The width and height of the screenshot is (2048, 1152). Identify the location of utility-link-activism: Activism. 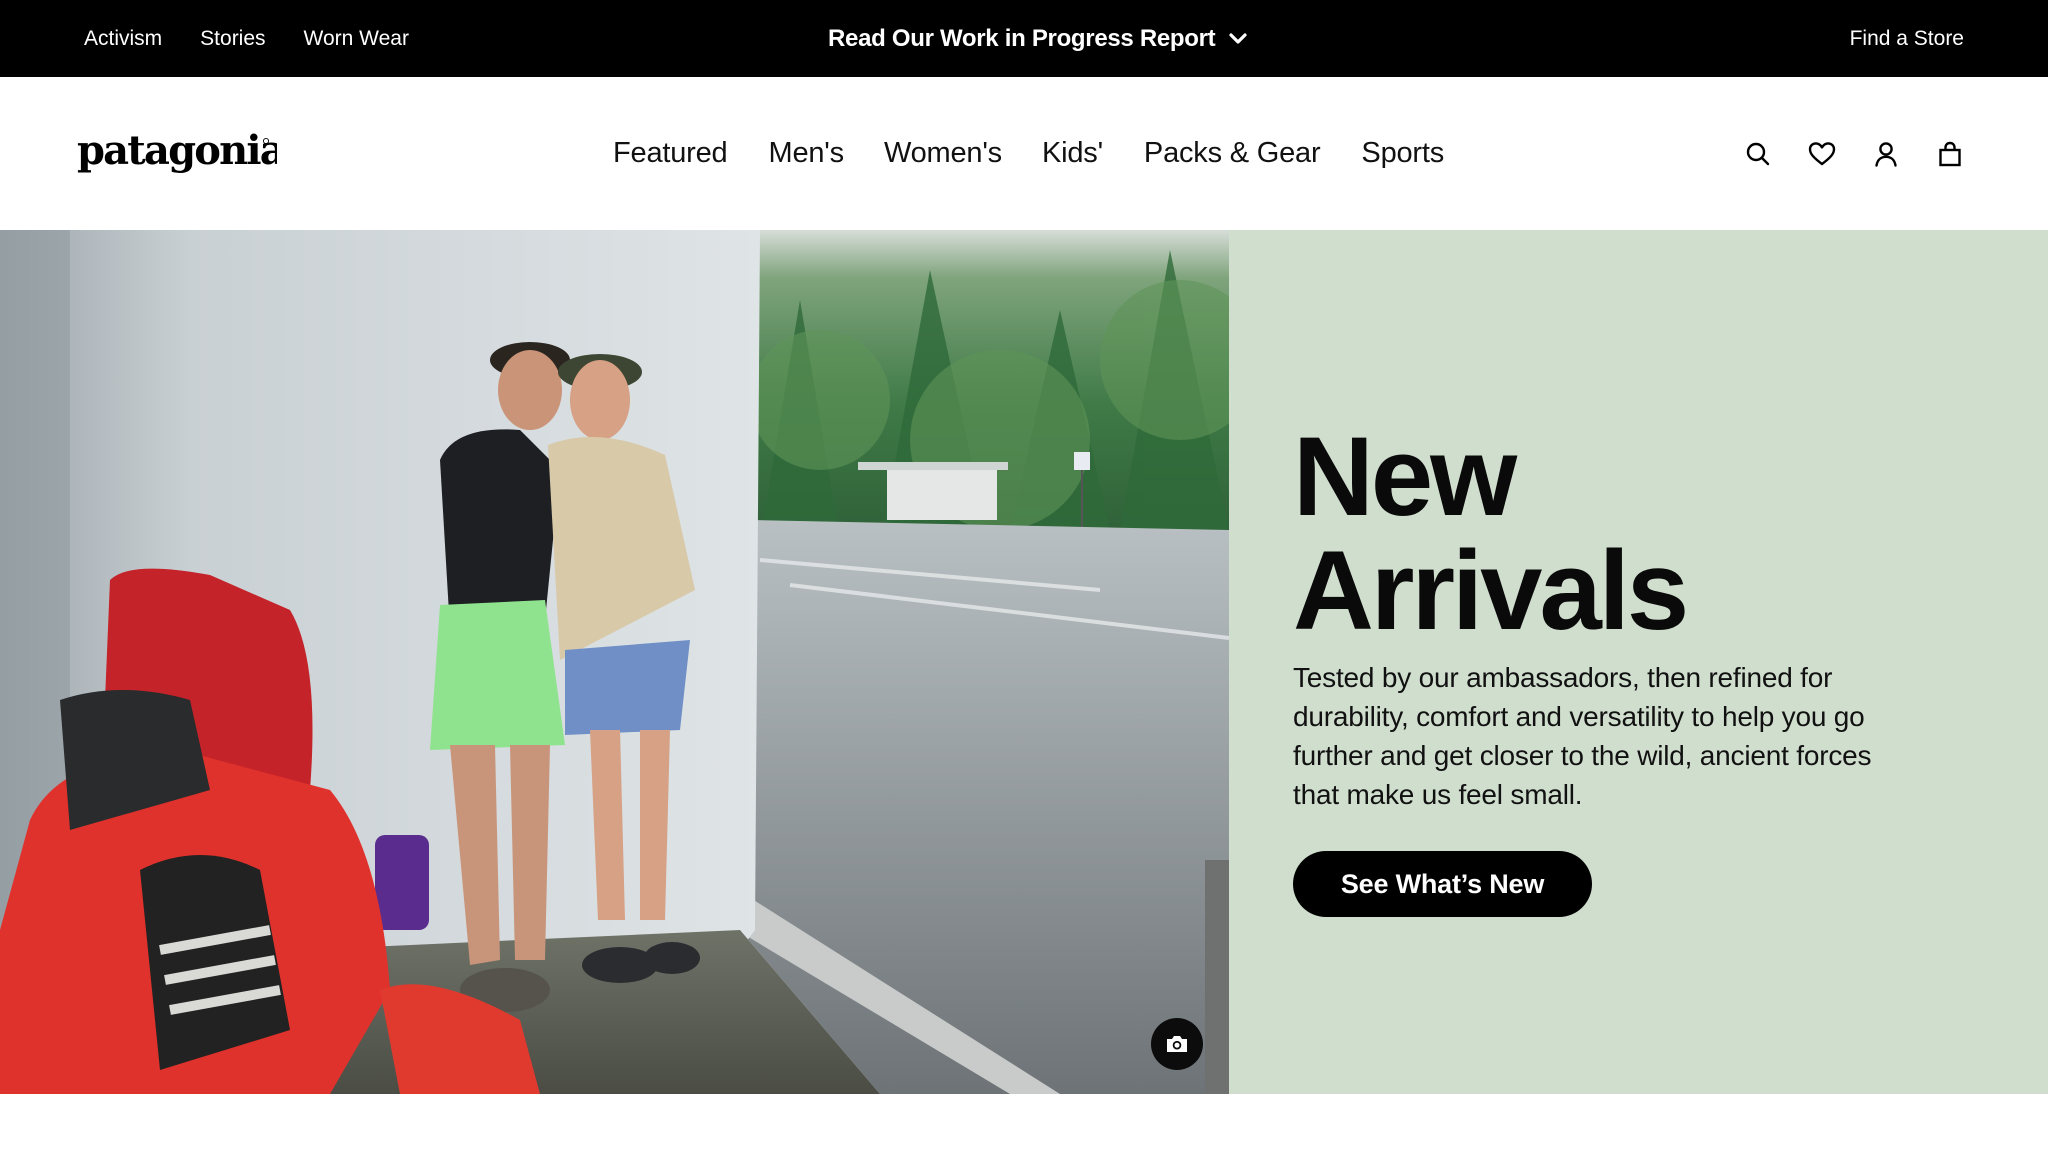
(123, 39).